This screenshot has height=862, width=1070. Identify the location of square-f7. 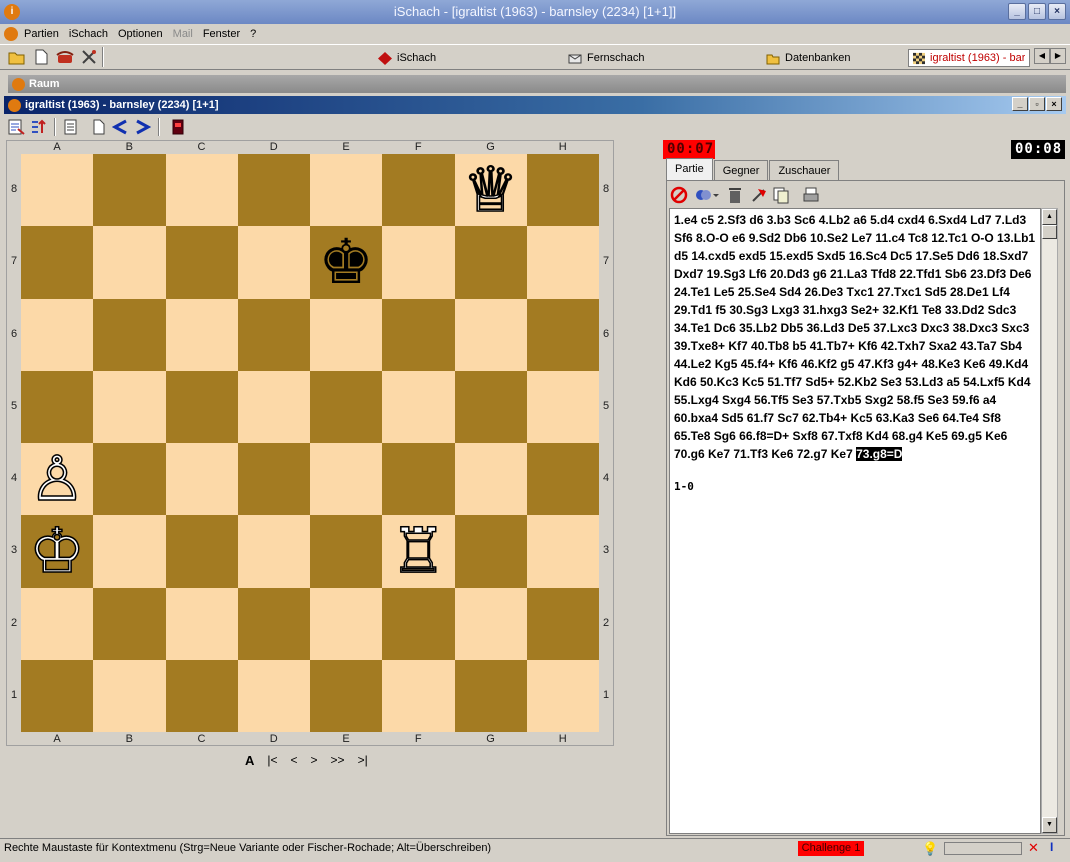
(418, 262).